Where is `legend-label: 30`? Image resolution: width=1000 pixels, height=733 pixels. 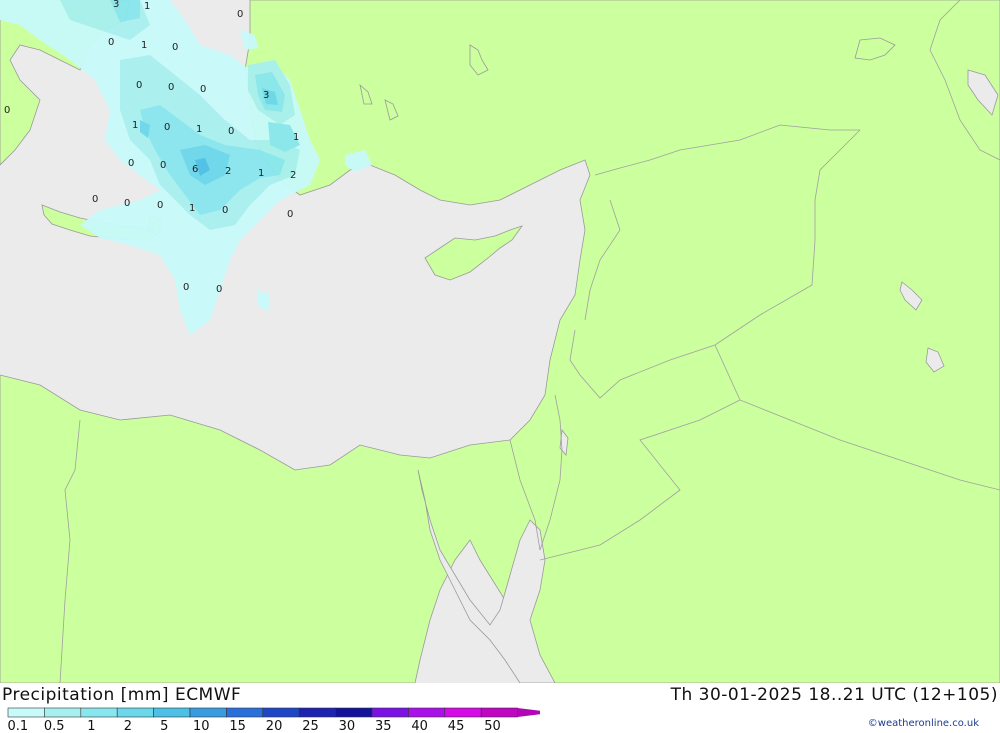 legend-label: 30 is located at coordinates (347, 726).